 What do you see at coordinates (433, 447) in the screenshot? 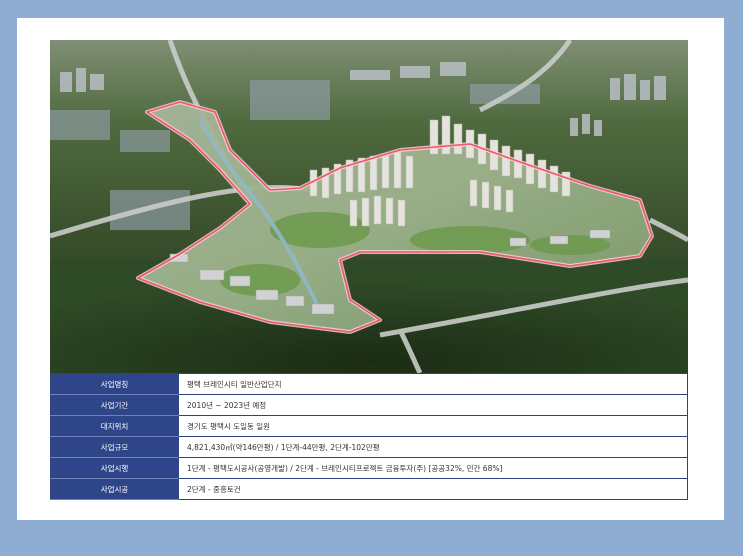
I see `row-value-project-scale: 4,821,430㎡(약146만평) / 1단계-44만평, 2단계-102만평` at bounding box center [433, 447].